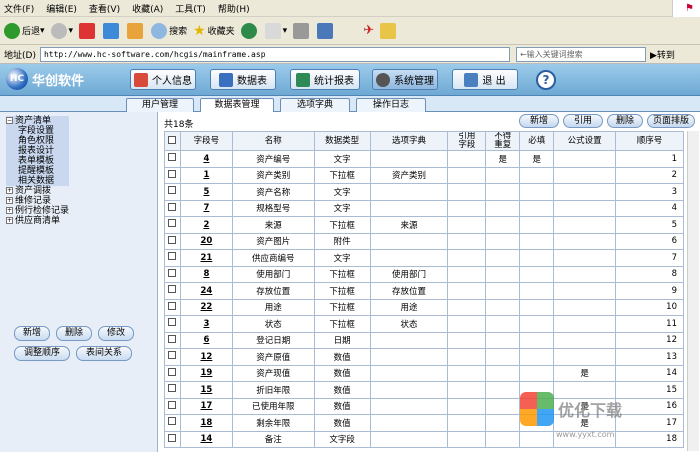  Describe the element at coordinates (625, 121) in the screenshot. I see `delete-field-button: 删除` at that location.